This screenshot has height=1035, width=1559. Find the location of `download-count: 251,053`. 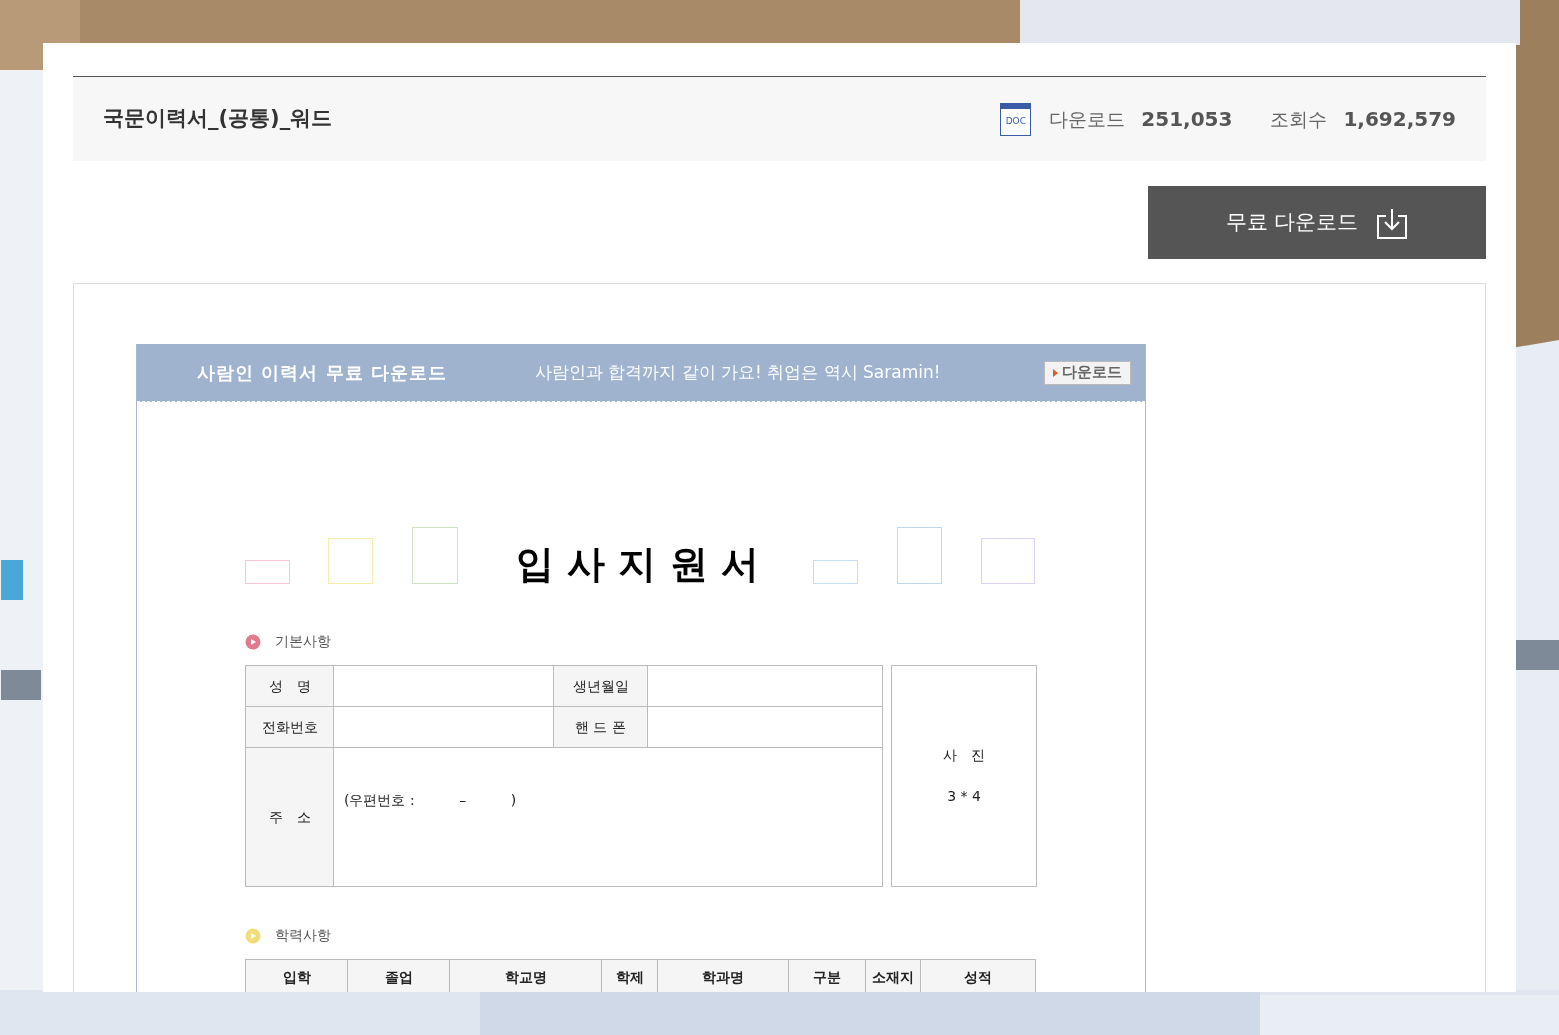

download-count: 251,053 is located at coordinates (1187, 119).